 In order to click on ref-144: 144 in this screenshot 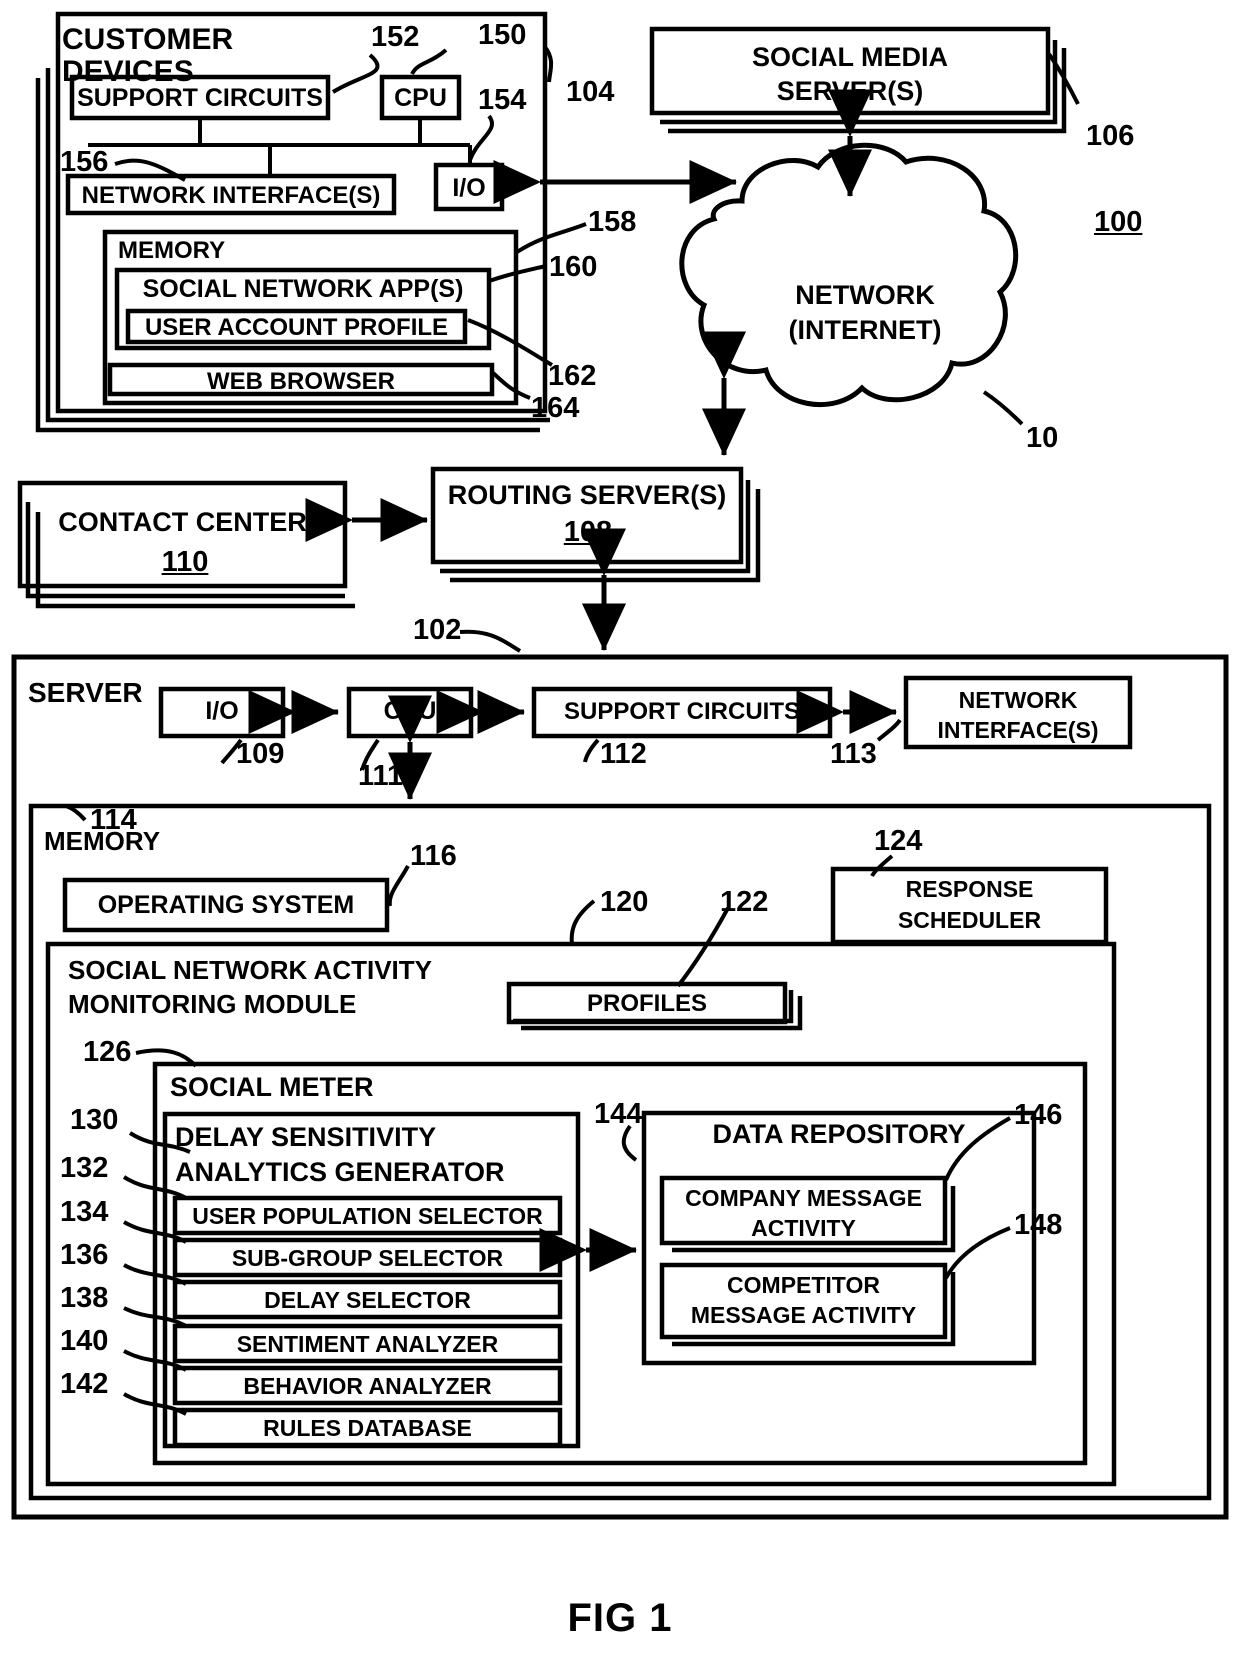, I will do `click(618, 1114)`.